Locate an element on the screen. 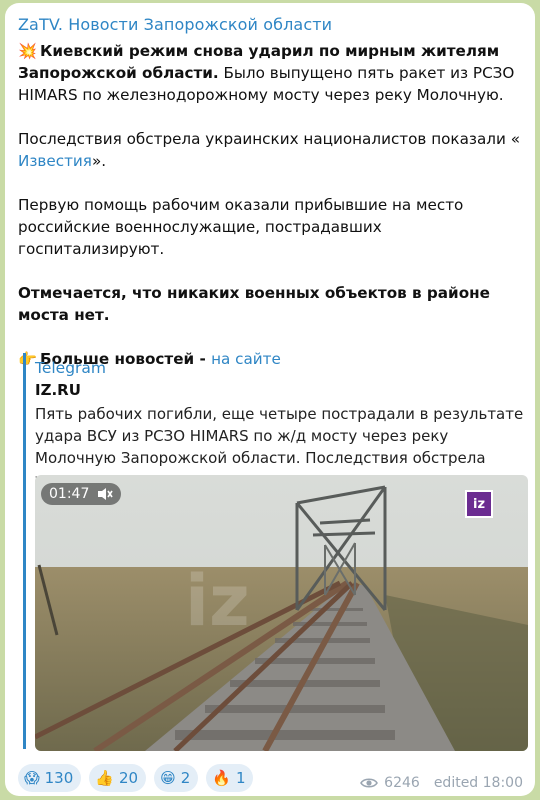 This screenshot has height=800, width=540. reaction-fire: 🔥 1 is located at coordinates (230, 778).